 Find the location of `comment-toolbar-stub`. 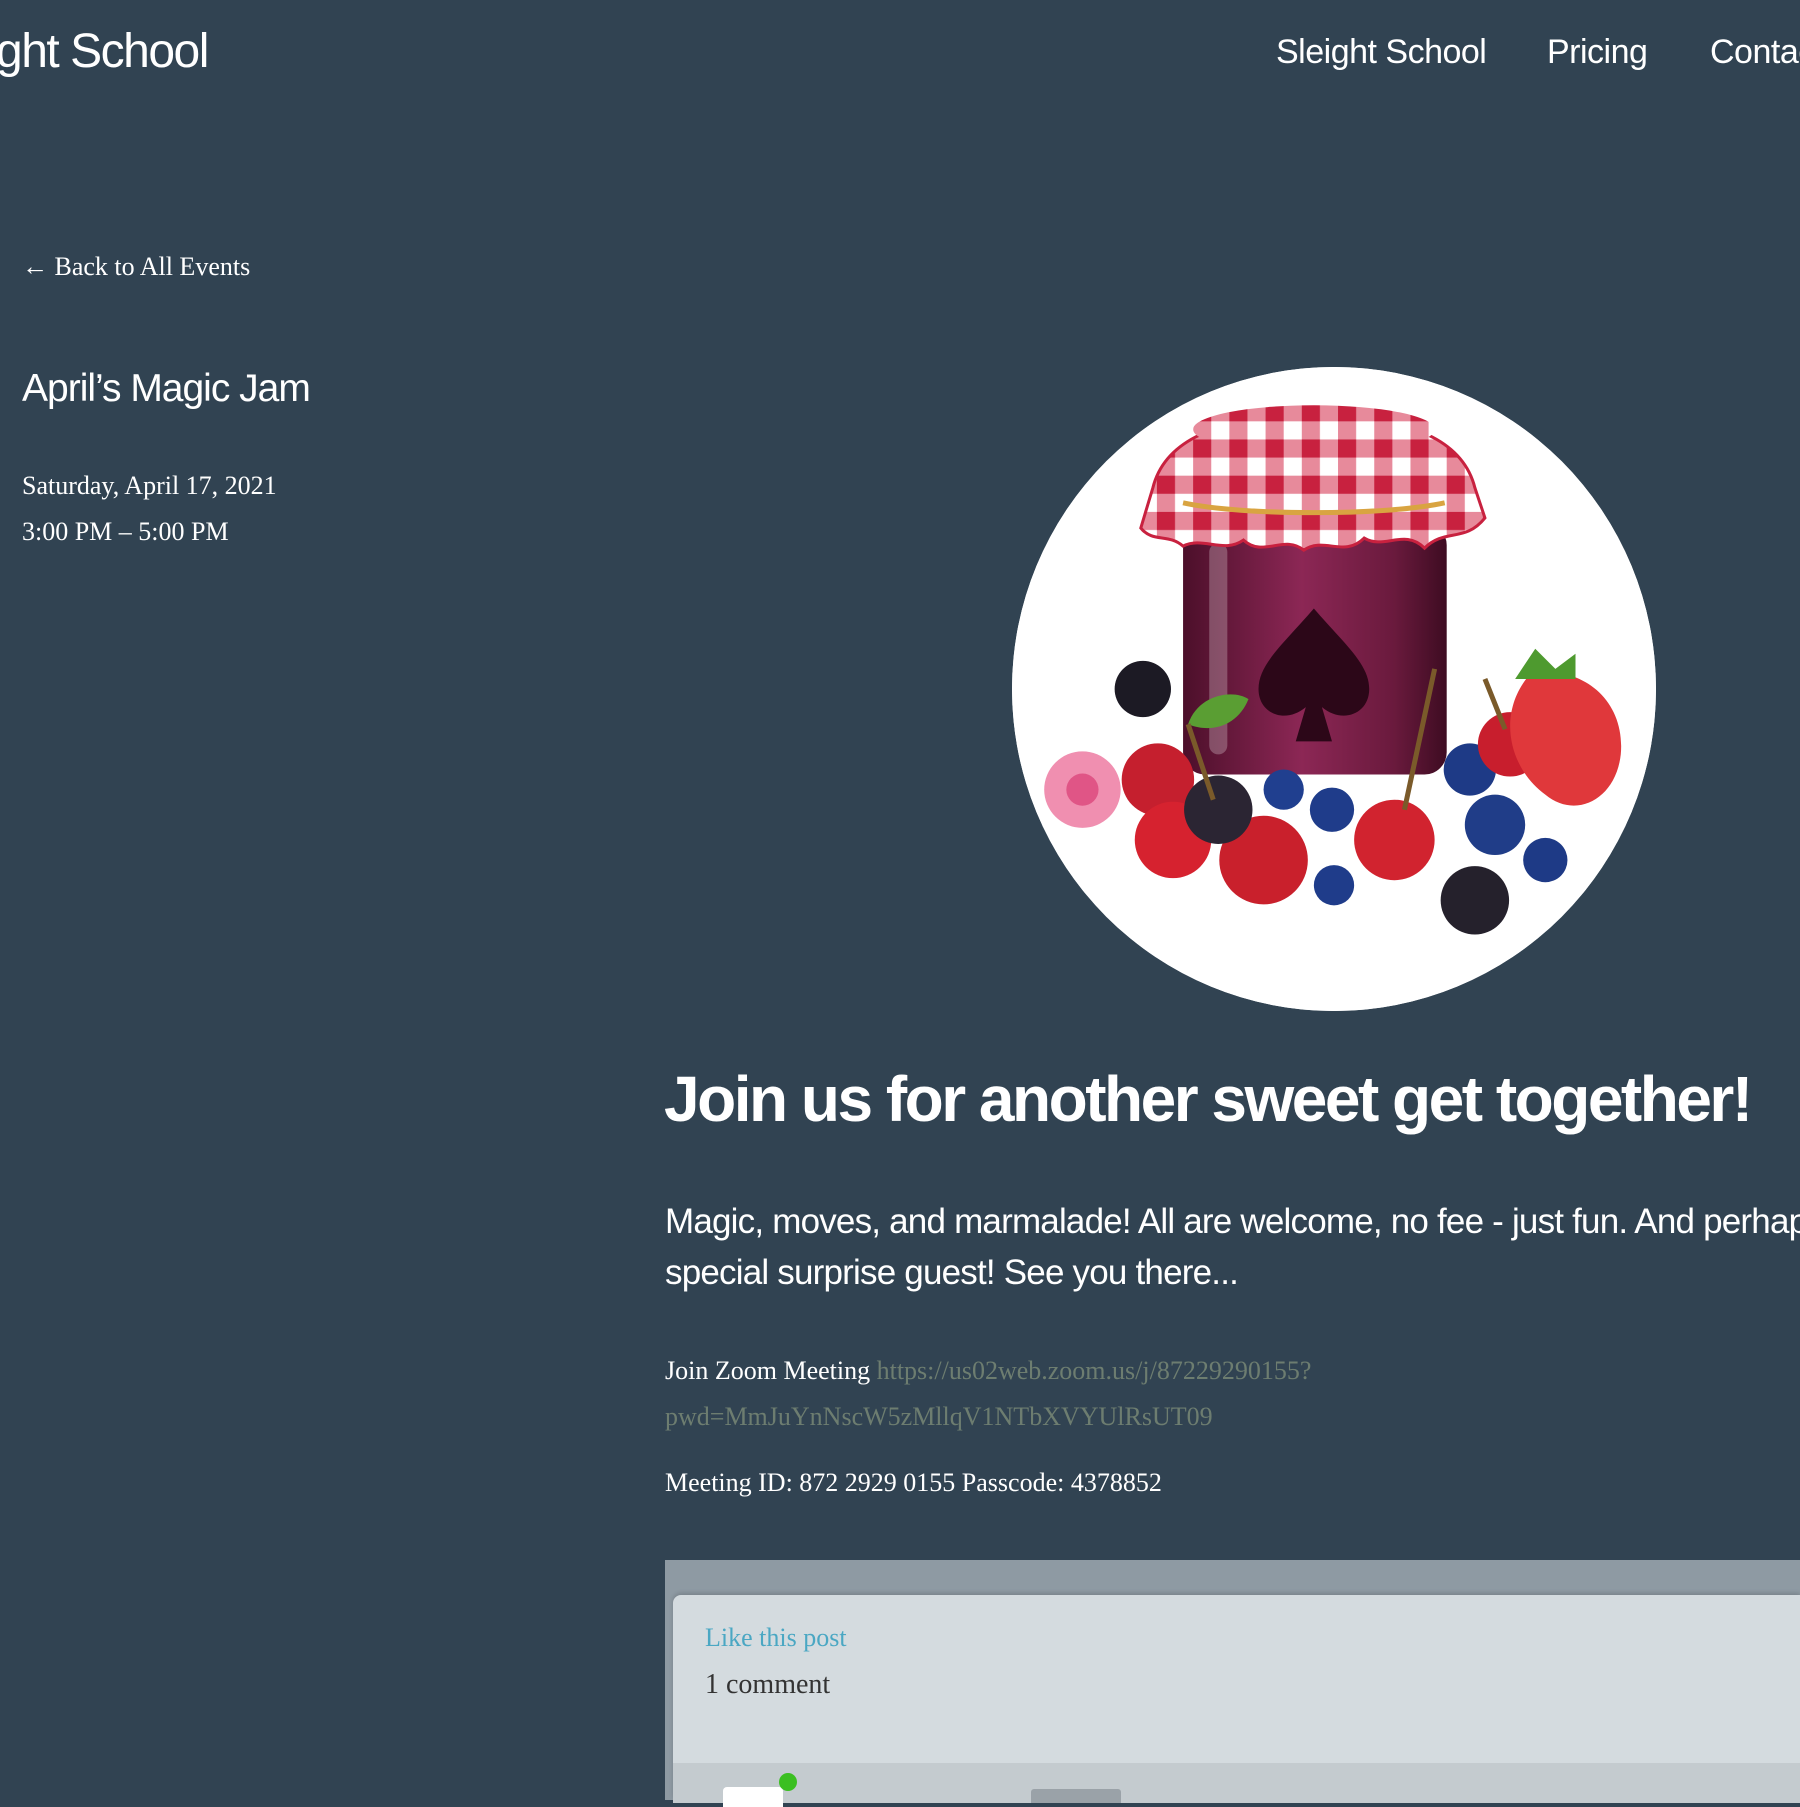

comment-toolbar-stub is located at coordinates (1076, 1796).